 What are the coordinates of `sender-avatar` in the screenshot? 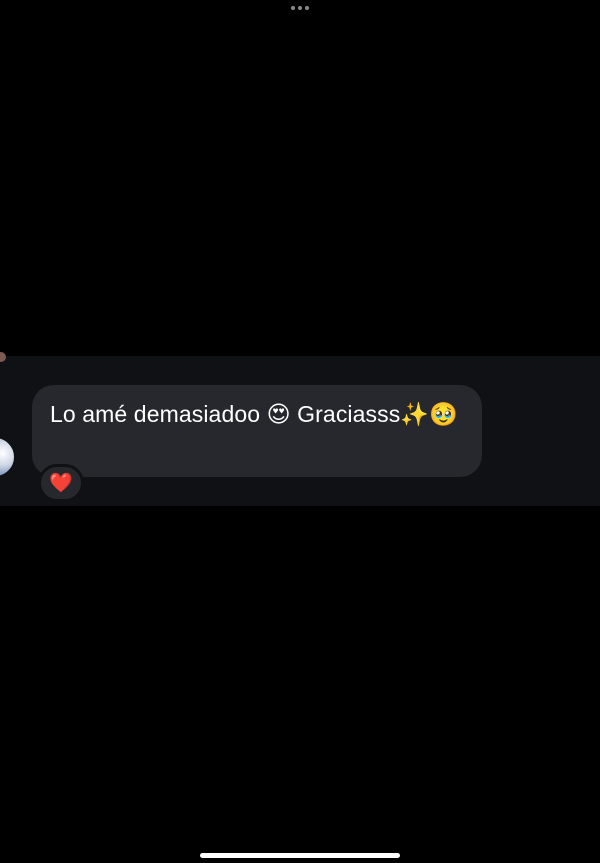 It's located at (8, 457).